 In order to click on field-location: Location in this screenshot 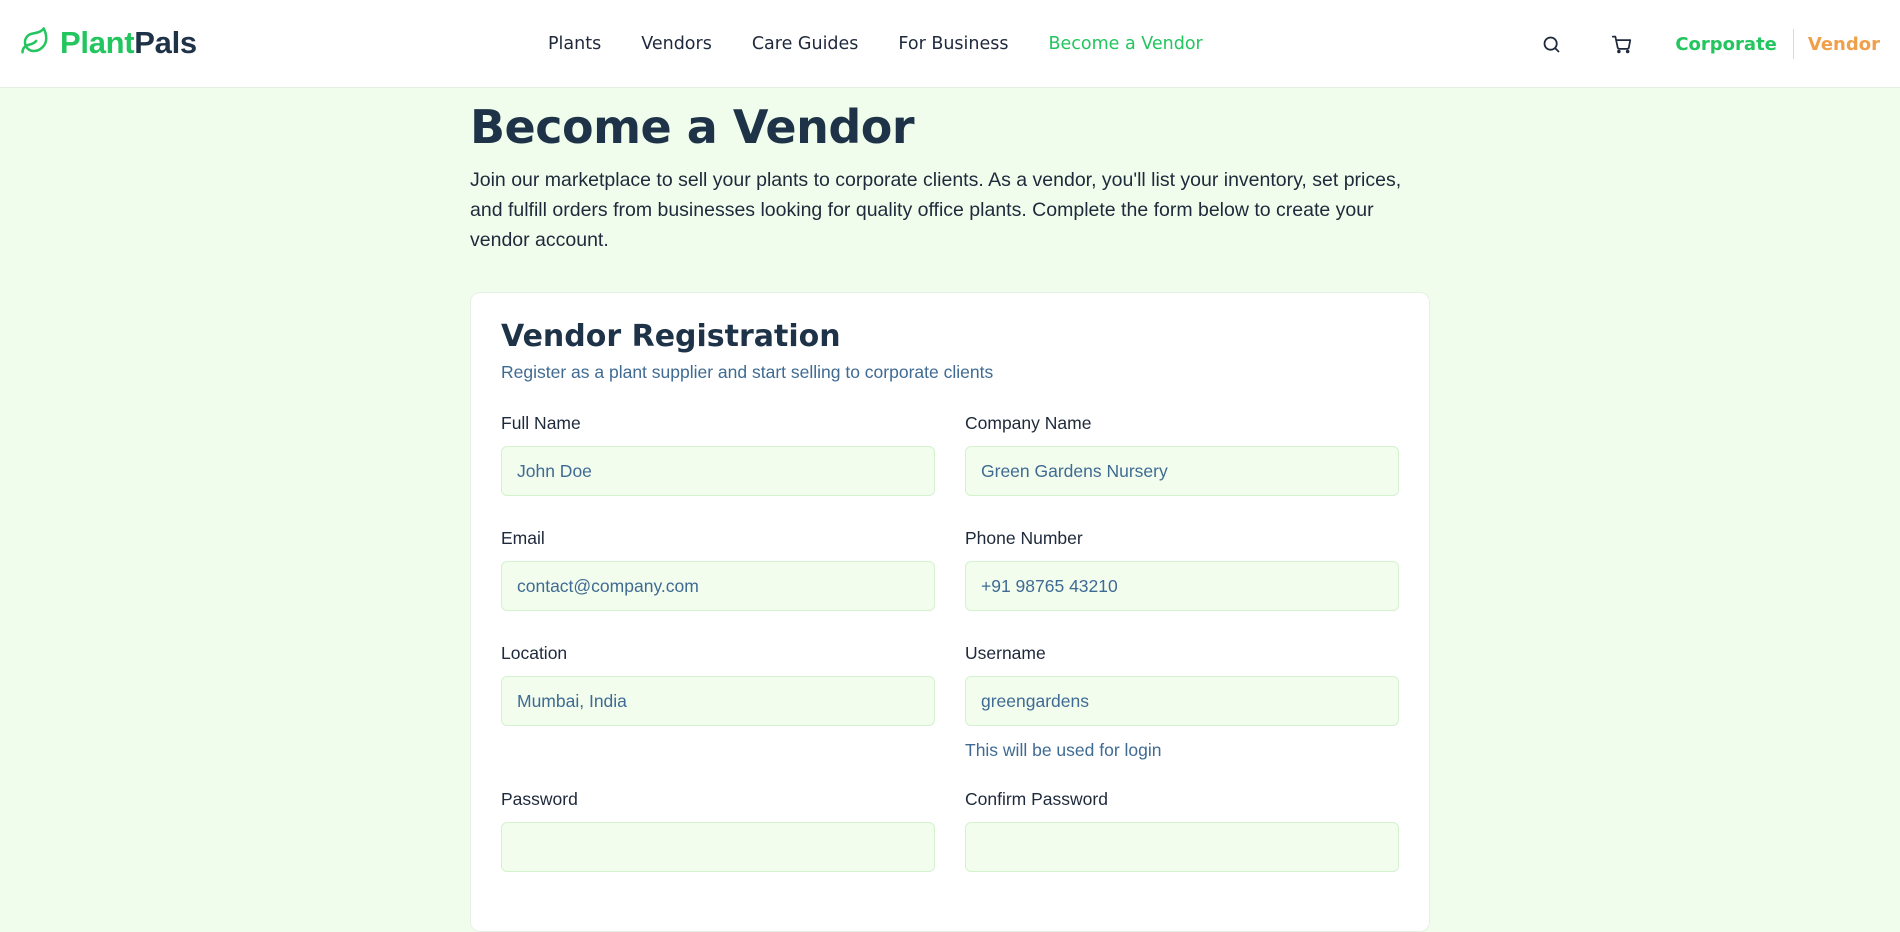, I will do `click(718, 700)`.